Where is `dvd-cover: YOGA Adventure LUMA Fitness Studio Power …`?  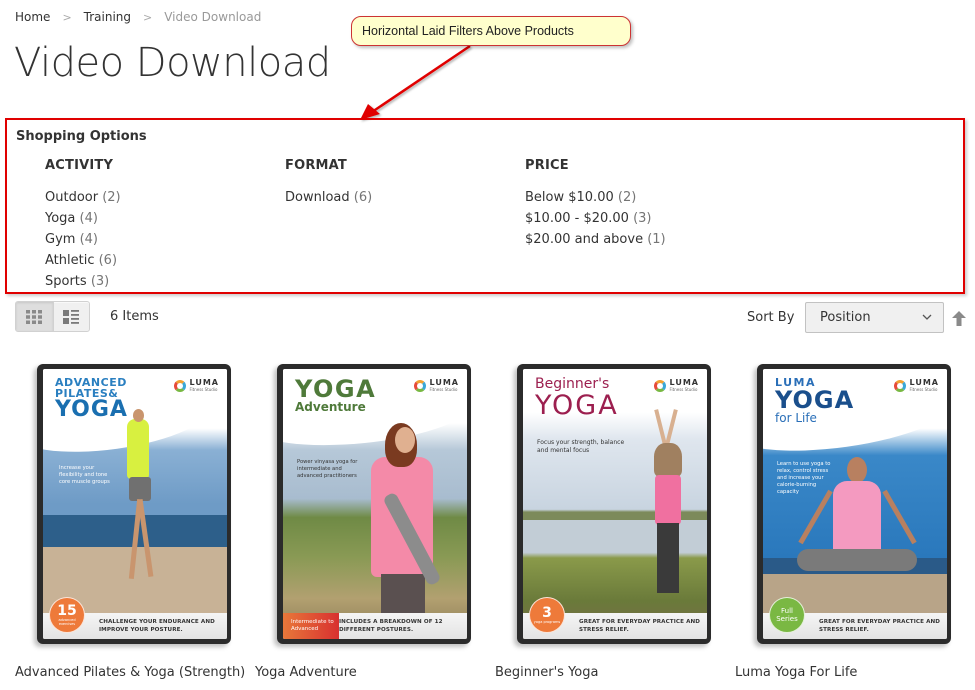 dvd-cover: YOGA Adventure LUMA Fitness Studio Power … is located at coordinates (375, 504).